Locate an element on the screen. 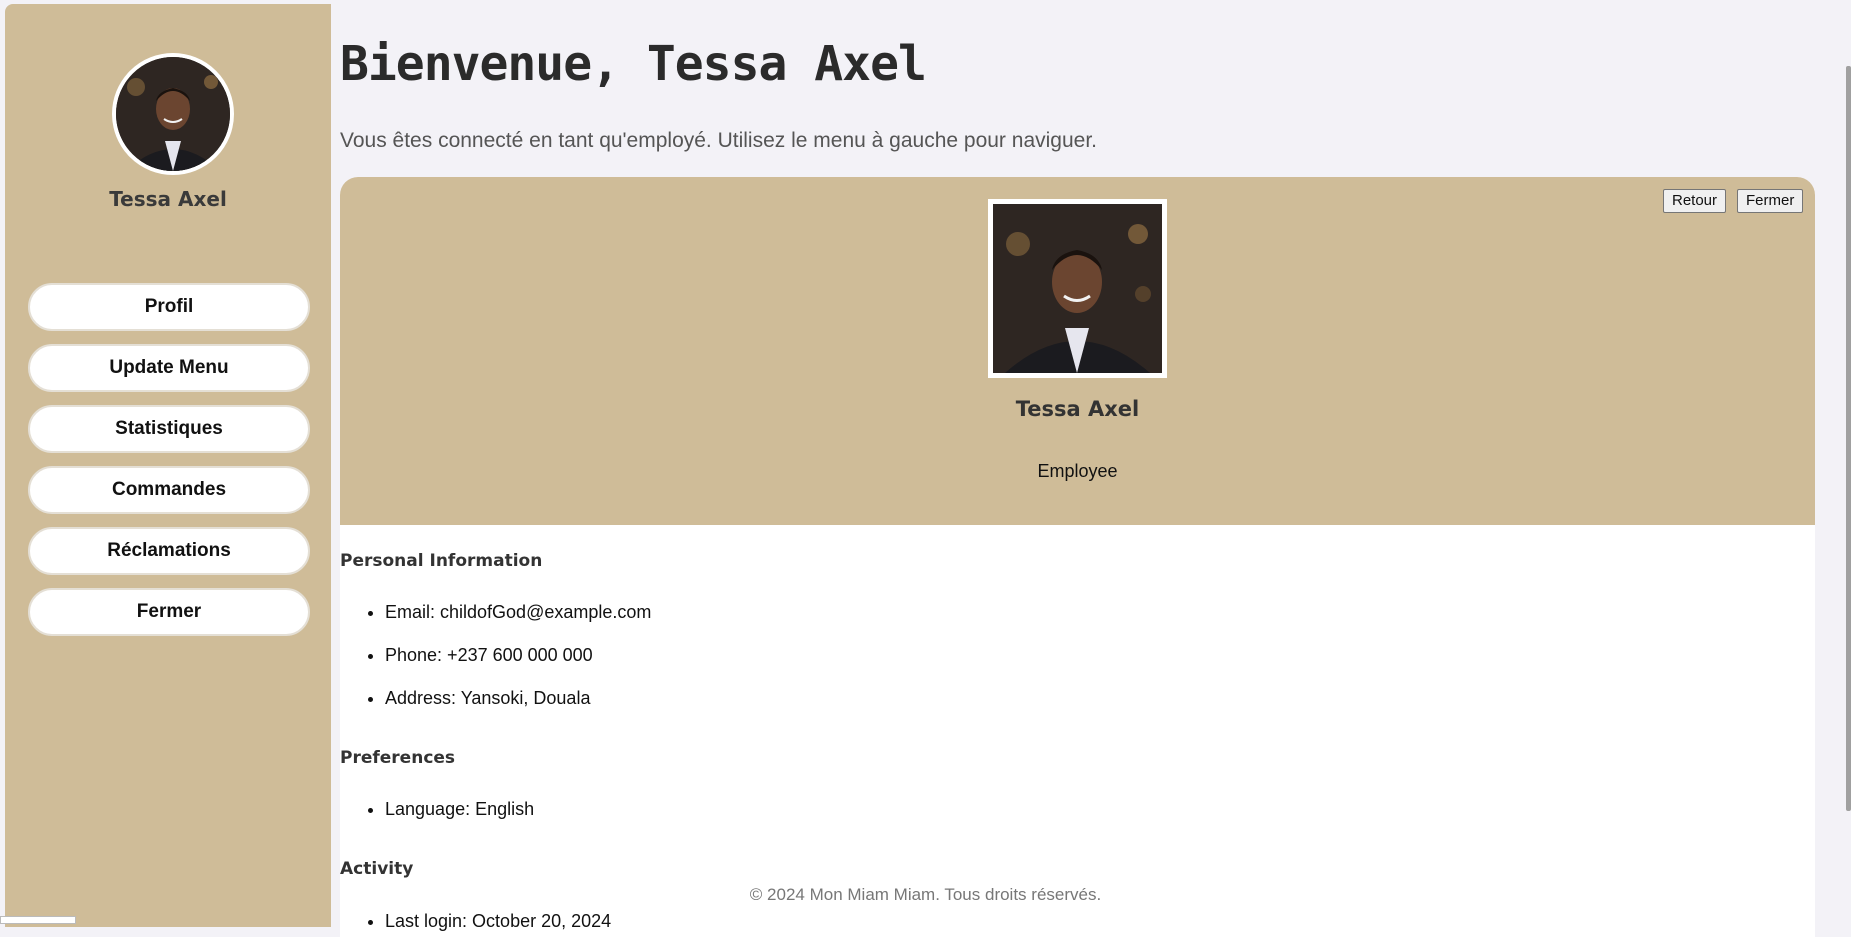 The height and width of the screenshot is (937, 1851). profile-role: Employee is located at coordinates (1077, 471).